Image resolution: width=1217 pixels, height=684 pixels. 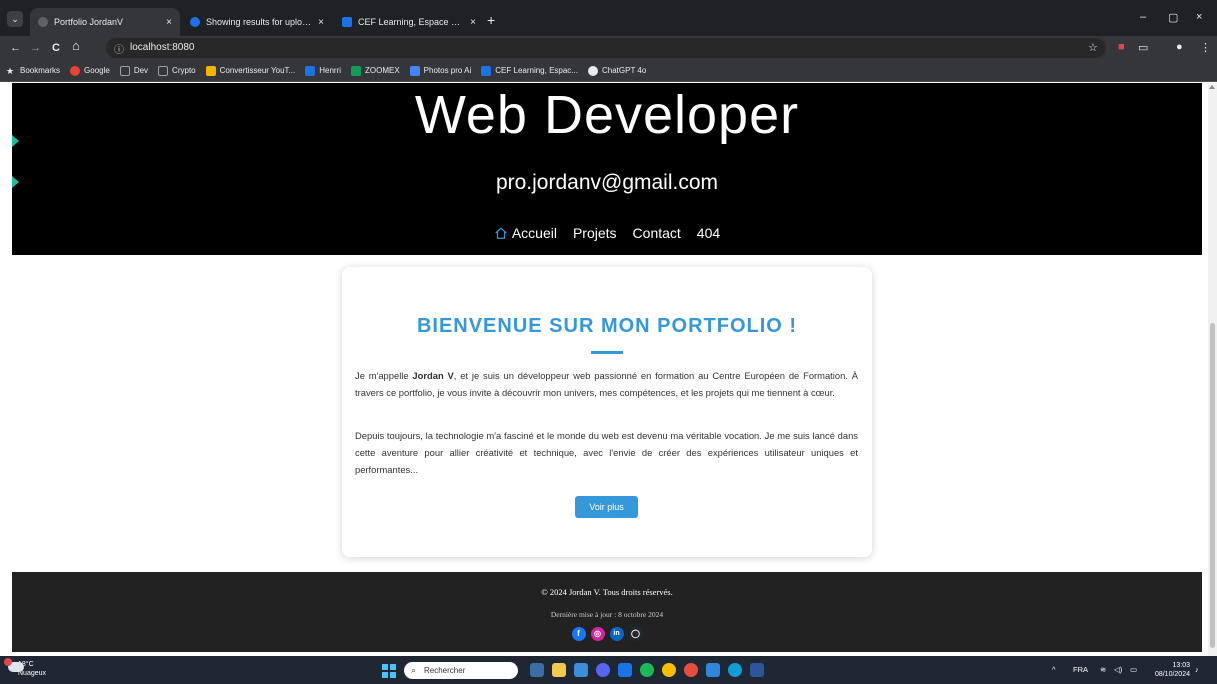 What do you see at coordinates (669, 670) in the screenshot?
I see `chrome-icon` at bounding box center [669, 670].